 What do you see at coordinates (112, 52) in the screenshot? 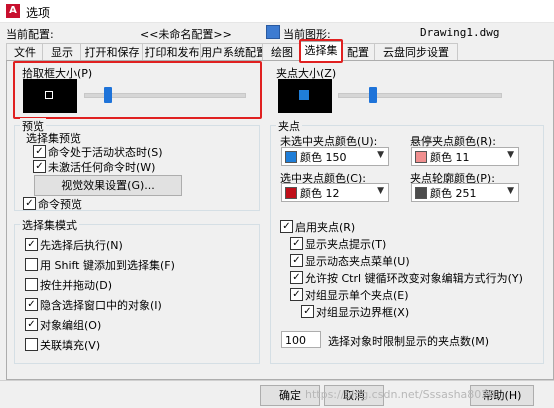
I see `tab-open-save: 打开和保存` at bounding box center [112, 52].